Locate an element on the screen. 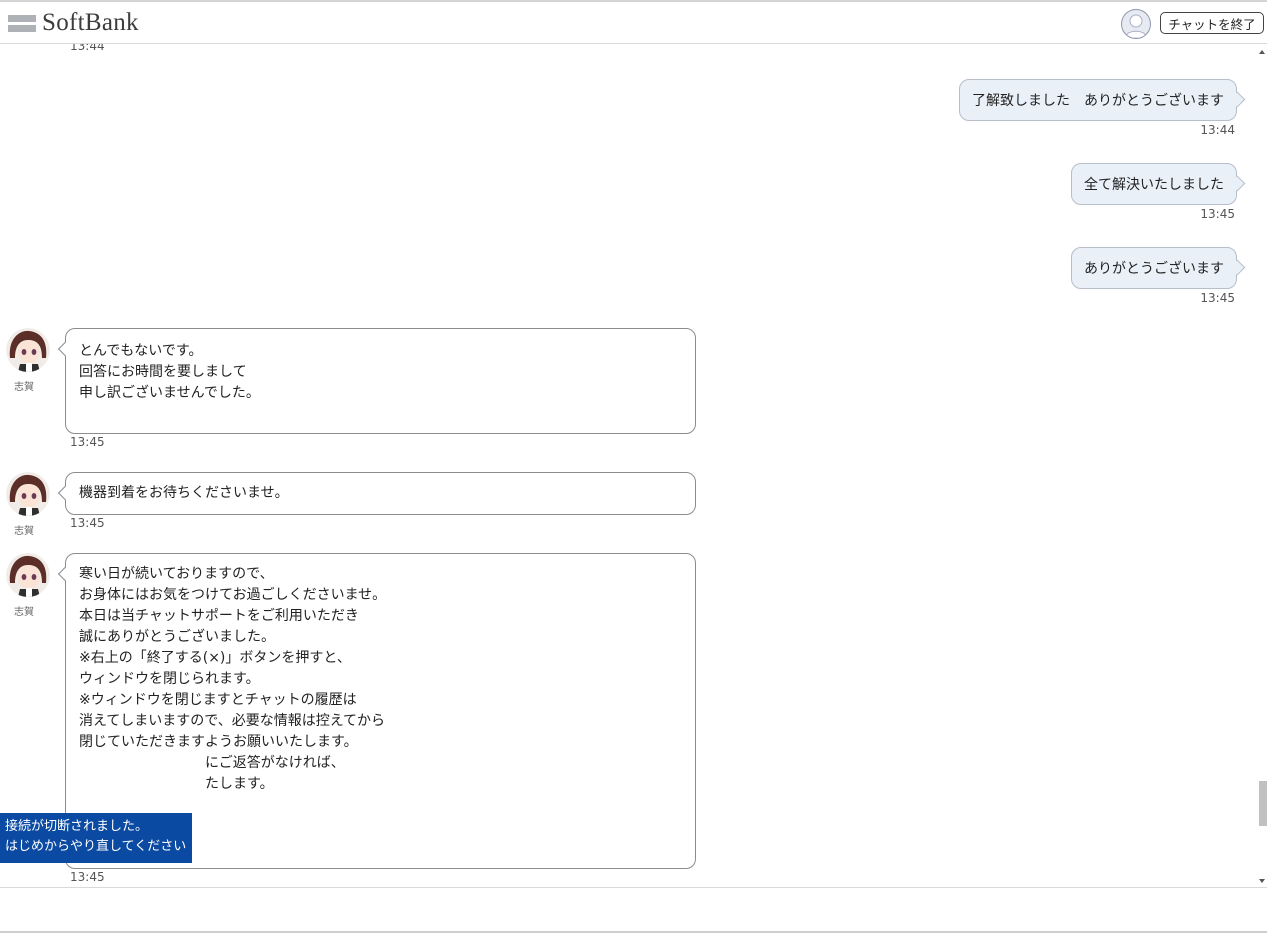 The image size is (1267, 934). user-avatar-icon is located at coordinates (1136, 24).